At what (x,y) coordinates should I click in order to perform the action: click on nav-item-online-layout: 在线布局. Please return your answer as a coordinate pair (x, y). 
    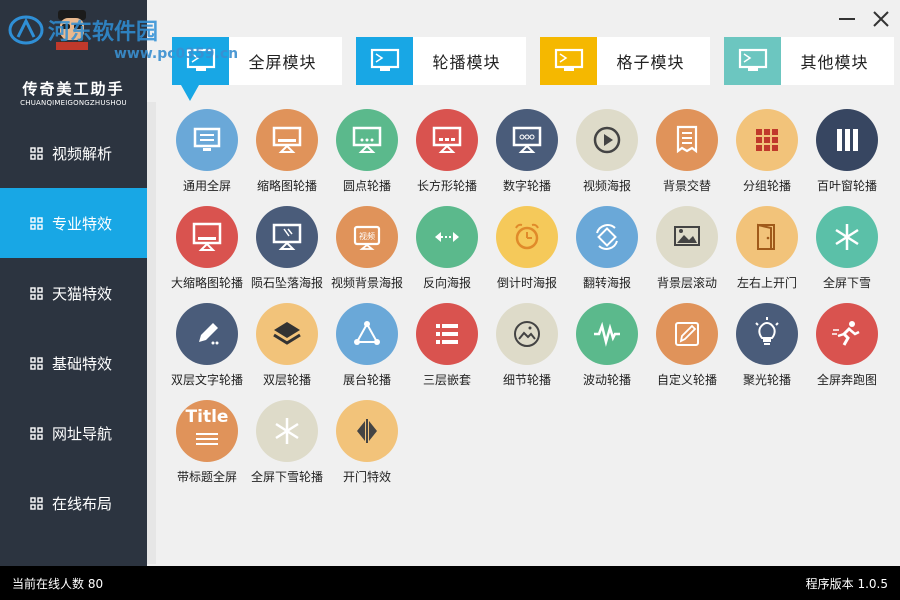
    Looking at the image, I should click on (73, 503).